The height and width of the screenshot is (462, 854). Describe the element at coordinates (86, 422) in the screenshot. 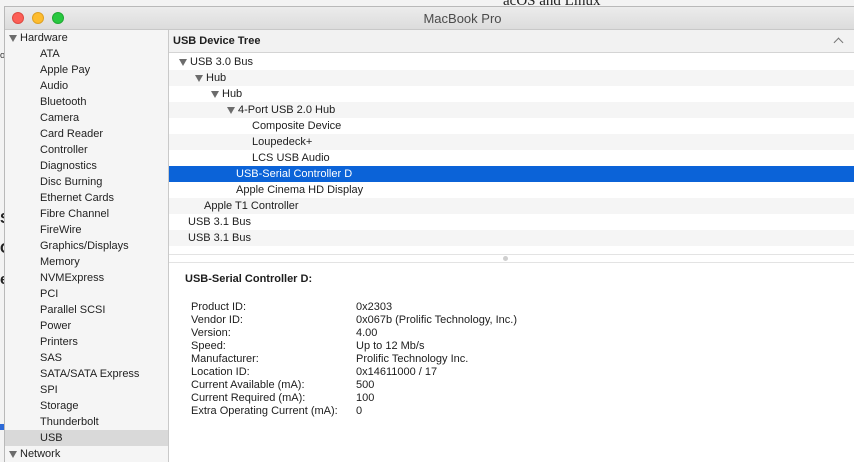

I see `sidebar-item: Thunderbolt` at that location.